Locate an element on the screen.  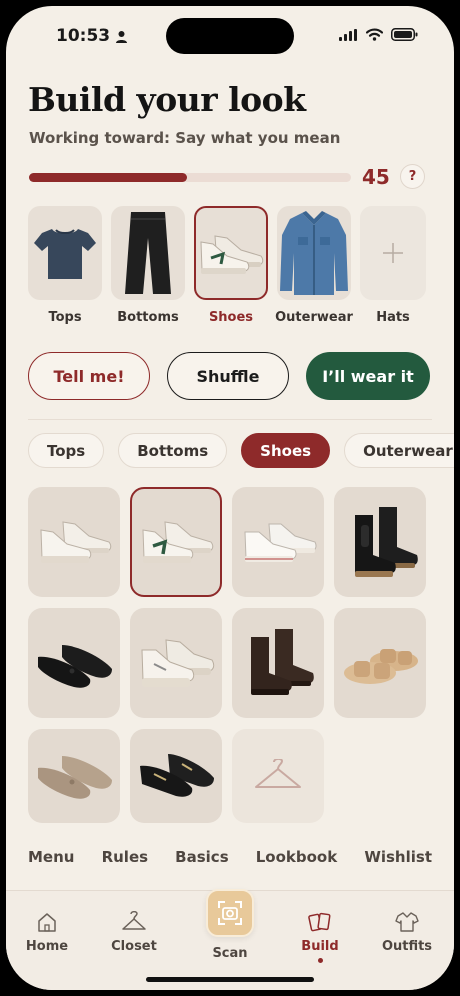
tab-scan: Scan is located at coordinates (230, 925).